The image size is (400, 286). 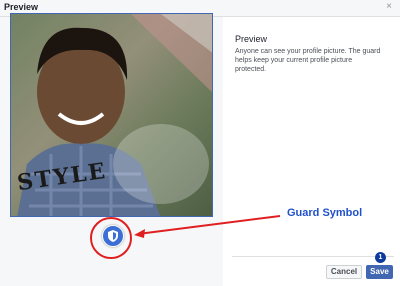 I want to click on shield-icon, so click(x=113, y=236).